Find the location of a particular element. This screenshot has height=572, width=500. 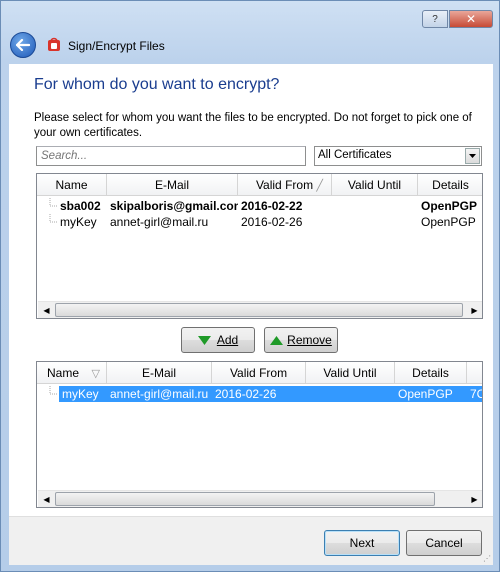

next-button: Next is located at coordinates (362, 543).